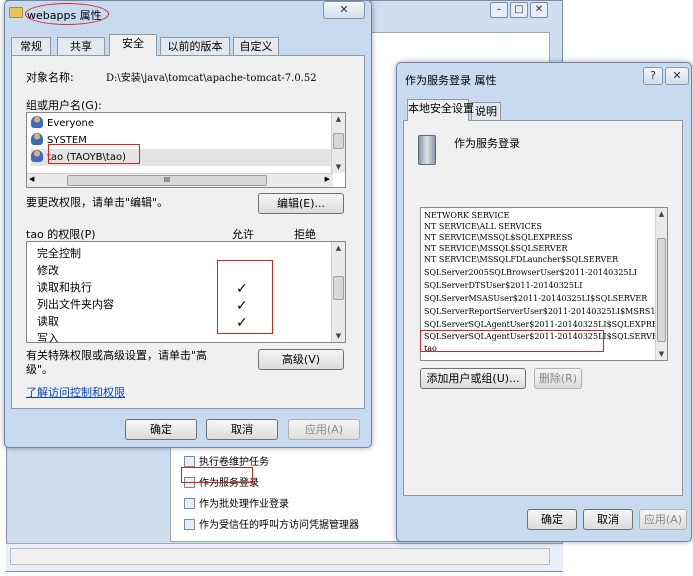 This screenshot has height=576, width=693. I want to click on access-control-help-link: 了解访问控制和权限, so click(75, 392).